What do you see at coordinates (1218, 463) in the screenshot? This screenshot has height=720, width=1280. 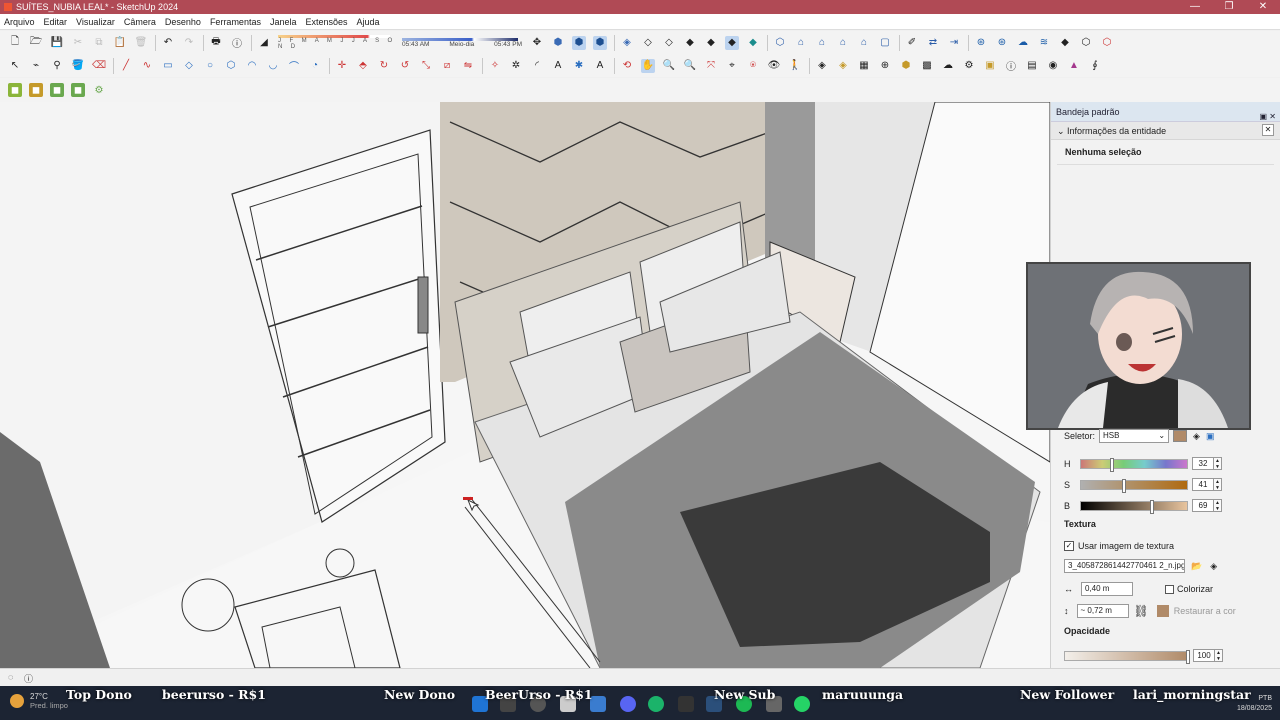 I see `hue-spinner: ▲ ▼` at bounding box center [1218, 463].